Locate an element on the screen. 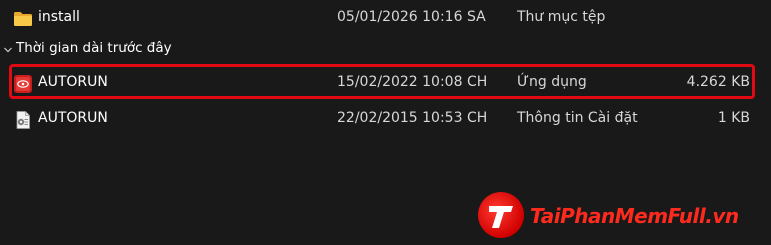  watermark-logo: TaiPhanMemFull.vn is located at coordinates (620, 216).